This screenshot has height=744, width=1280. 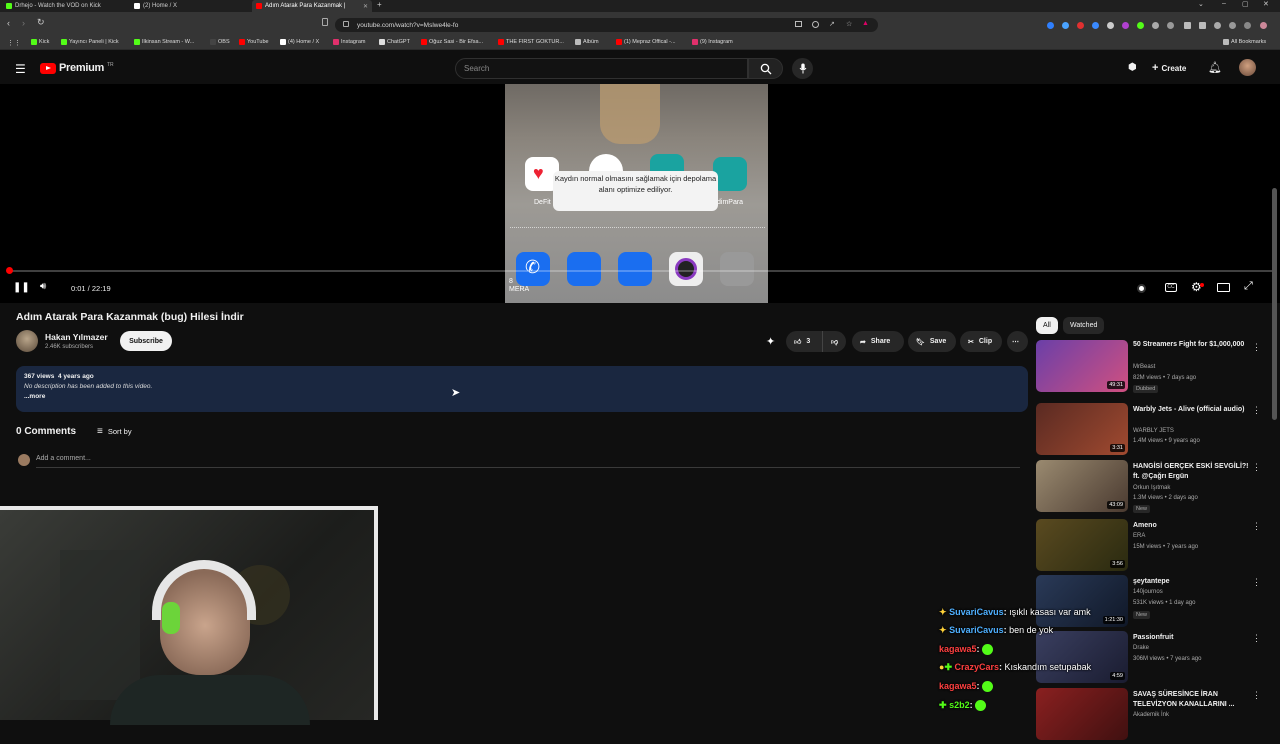 I want to click on maximize-icon: ▢, so click(x=1245, y=4).